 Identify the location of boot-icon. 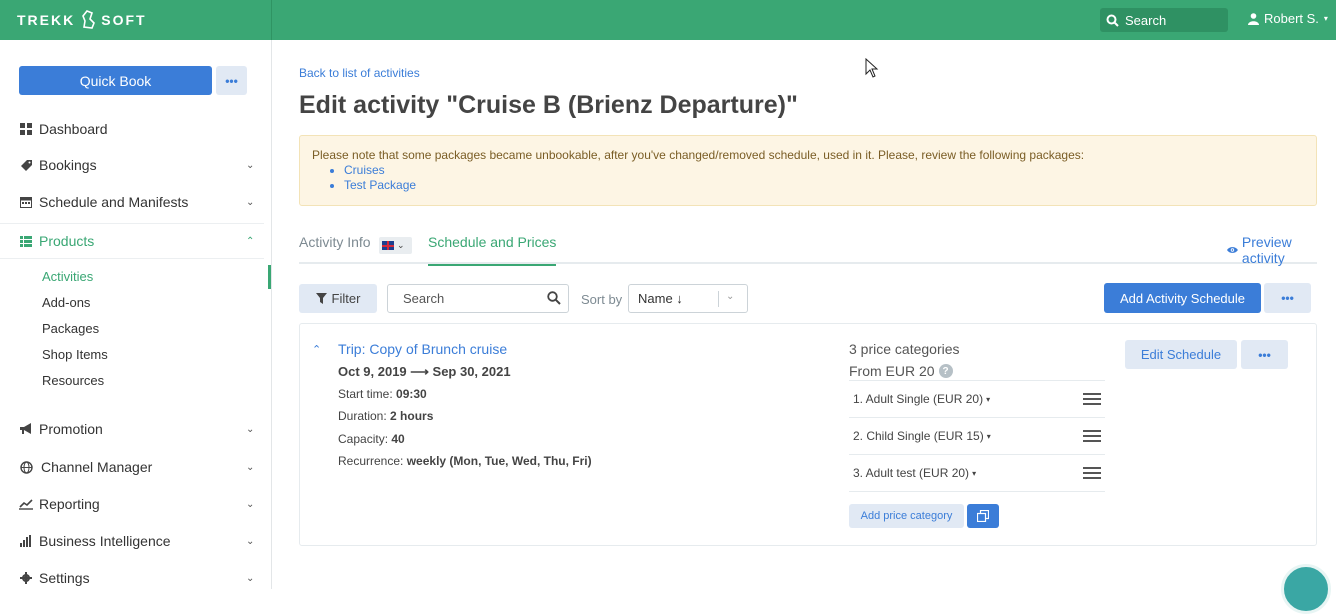
(89, 19).